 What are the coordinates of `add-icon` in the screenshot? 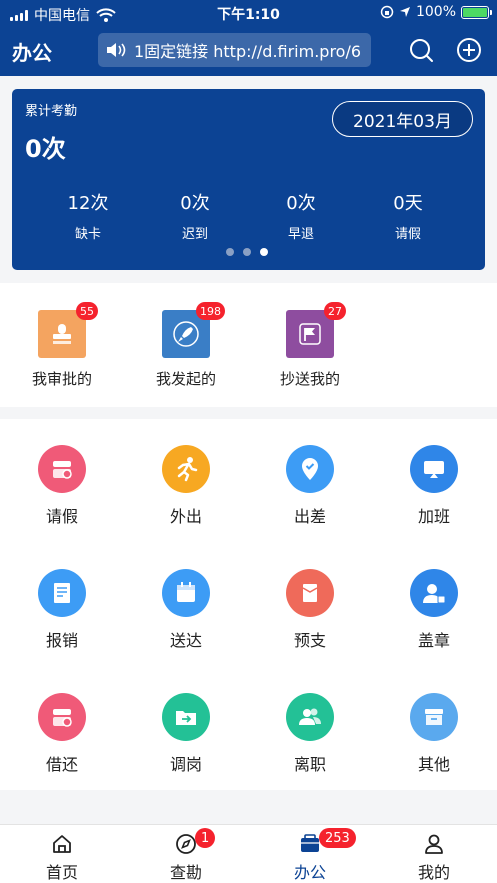 It's located at (469, 50).